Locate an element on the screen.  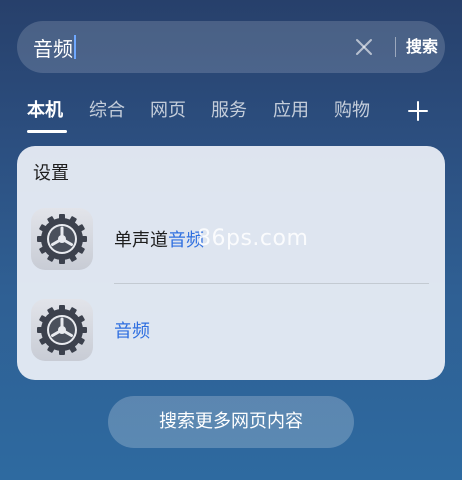
tab-shopping: 购物 is located at coordinates (352, 111).